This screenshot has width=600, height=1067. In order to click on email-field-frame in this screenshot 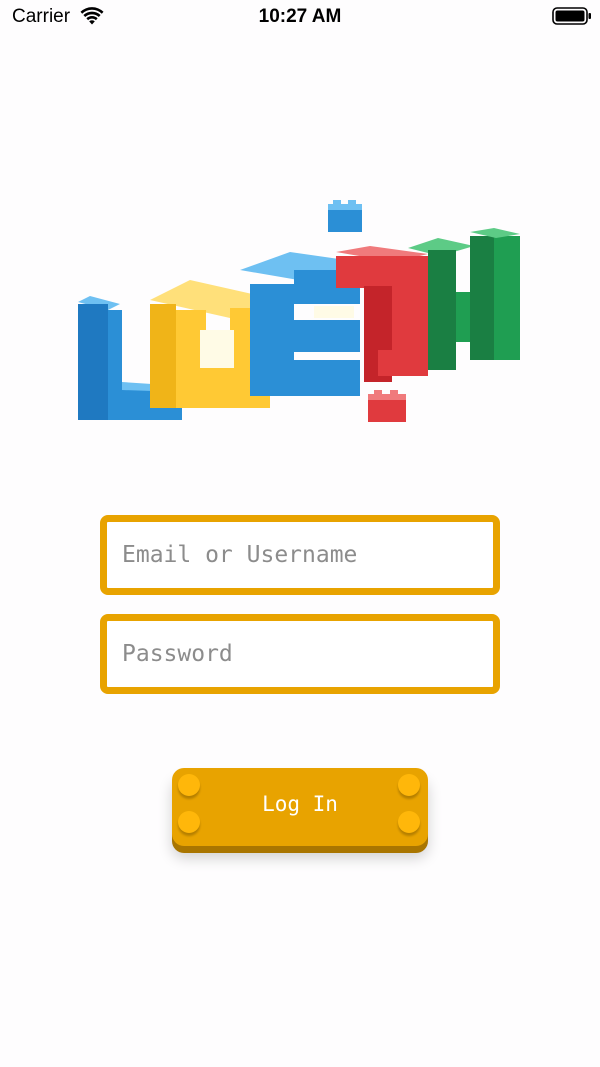, I will do `click(300, 555)`.